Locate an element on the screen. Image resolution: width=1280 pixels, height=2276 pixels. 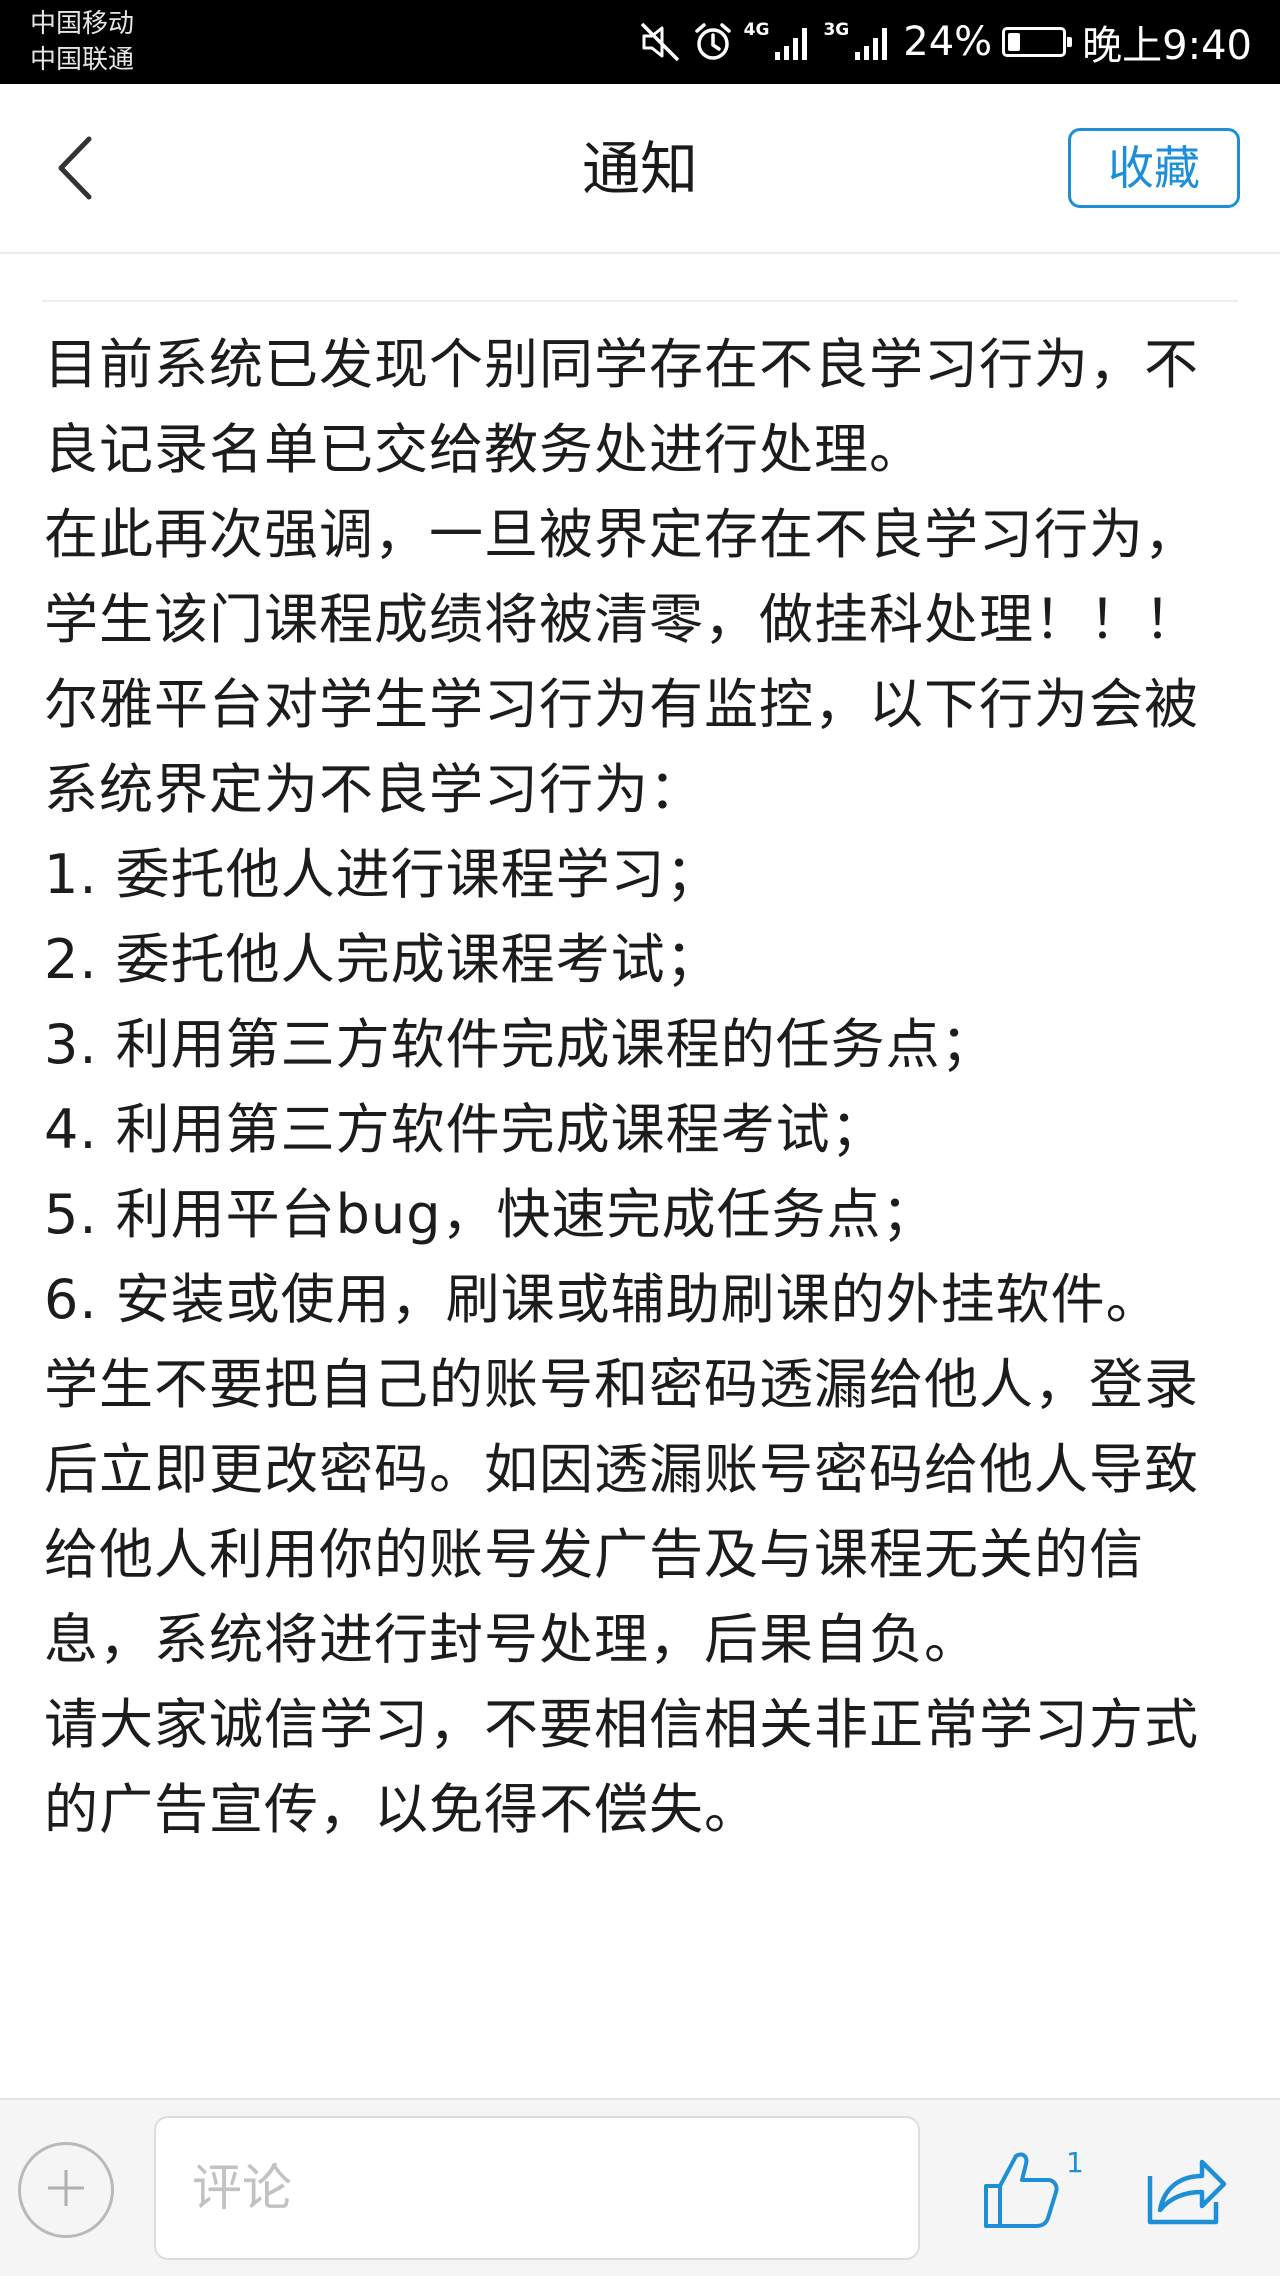
back-button is located at coordinates (75, 170).